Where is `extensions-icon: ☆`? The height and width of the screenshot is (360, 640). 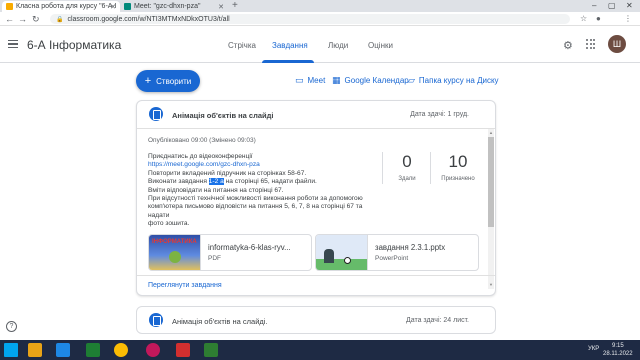
extensions-icon: ☆ is located at coordinates (583, 19).